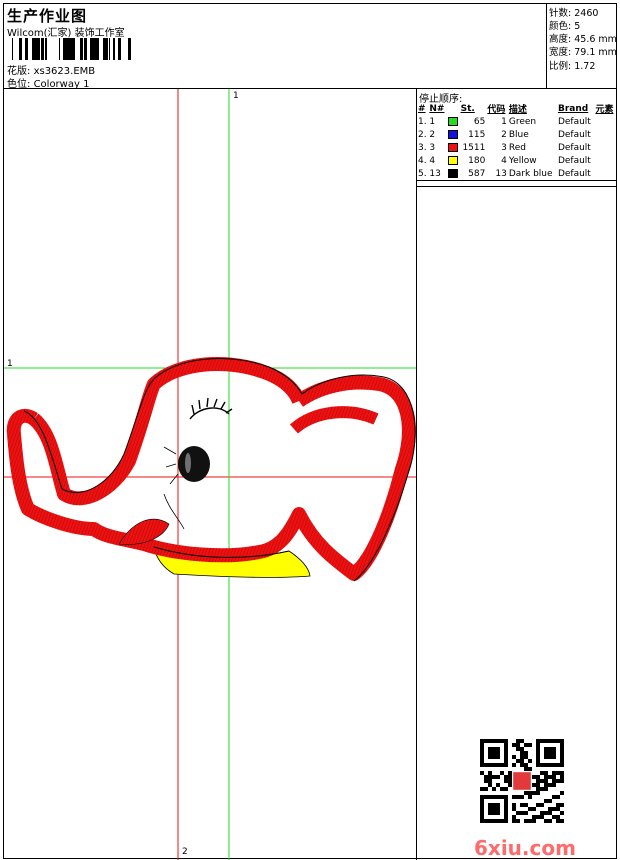  I want to click on row-index: 5., so click(423, 174).